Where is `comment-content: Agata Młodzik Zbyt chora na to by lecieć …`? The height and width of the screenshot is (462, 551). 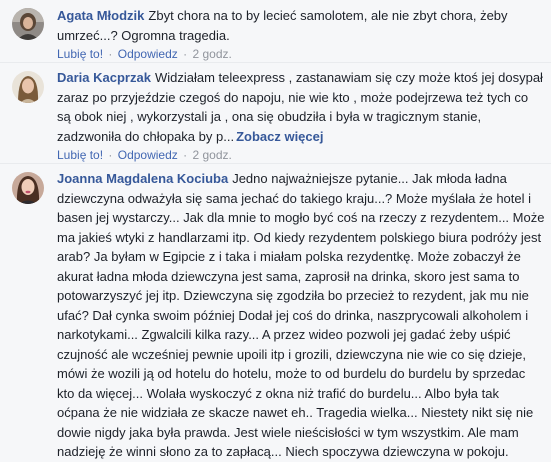 comment-content: Agata Młodzik Zbyt chora na to by lecieć … is located at coordinates (301, 25).